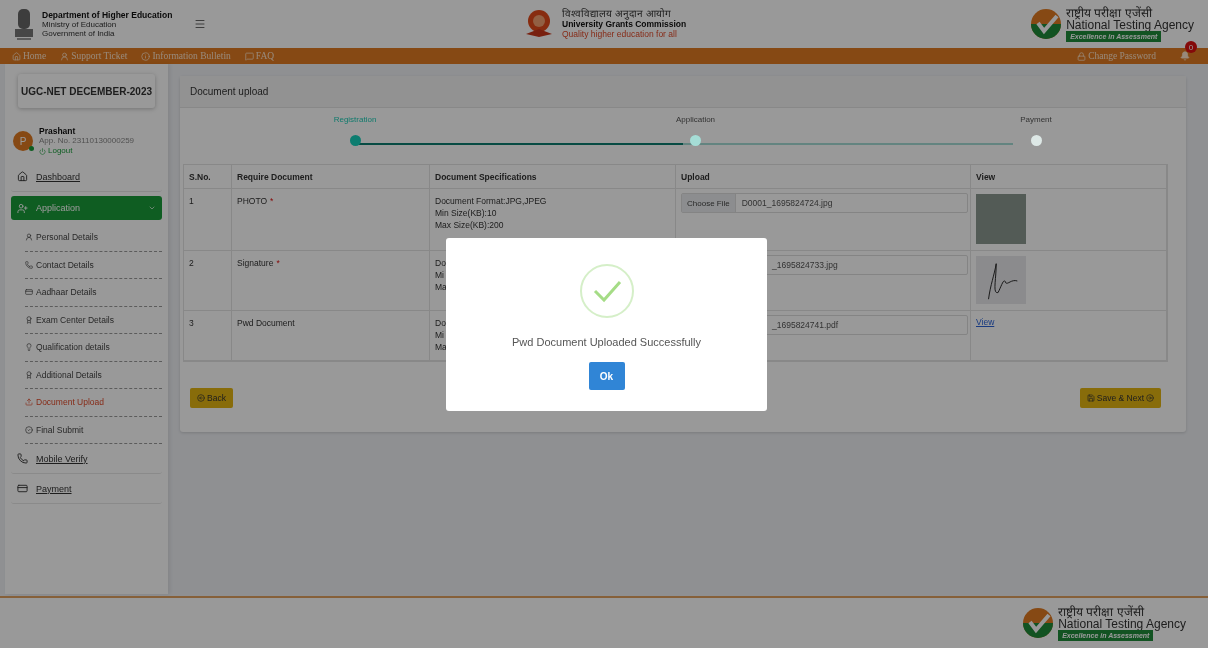 This screenshot has width=1208, height=648. I want to click on column-header: Upload, so click(823, 177).